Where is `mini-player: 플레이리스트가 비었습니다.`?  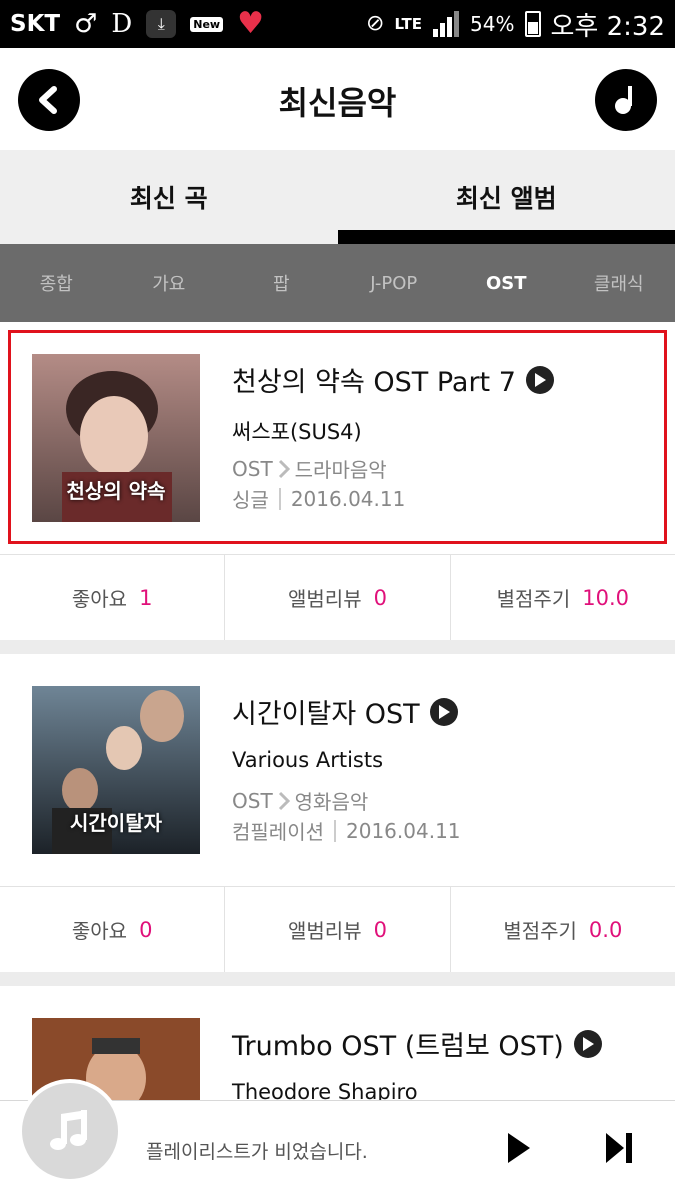
mini-player: 플레이리스트가 비었습니다. is located at coordinates (337, 1139).